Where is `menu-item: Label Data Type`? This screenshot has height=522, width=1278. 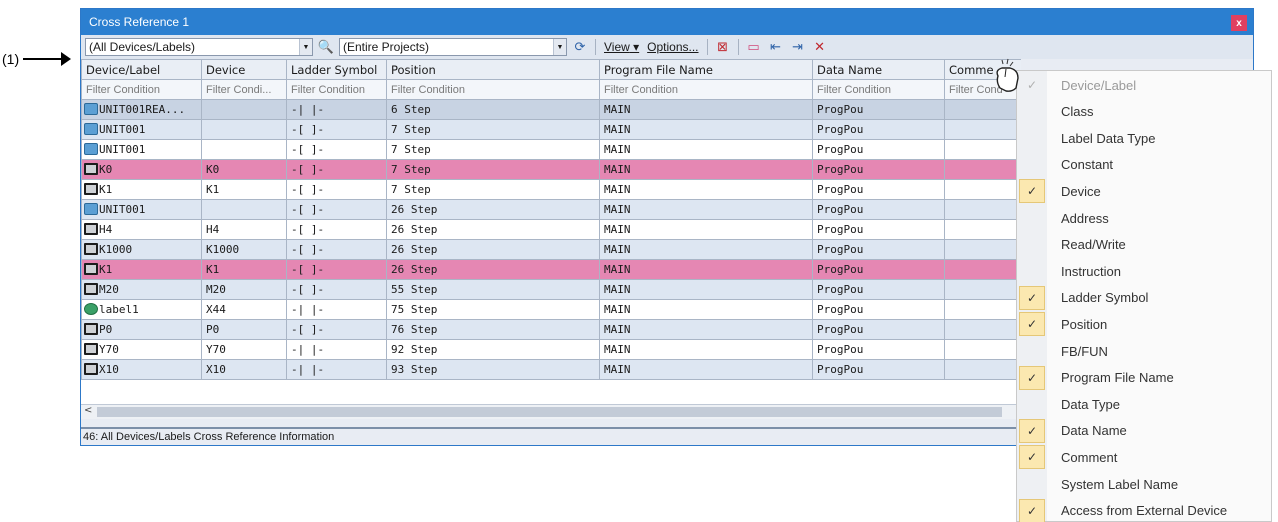
menu-item: Label Data Type is located at coordinates (1145, 138).